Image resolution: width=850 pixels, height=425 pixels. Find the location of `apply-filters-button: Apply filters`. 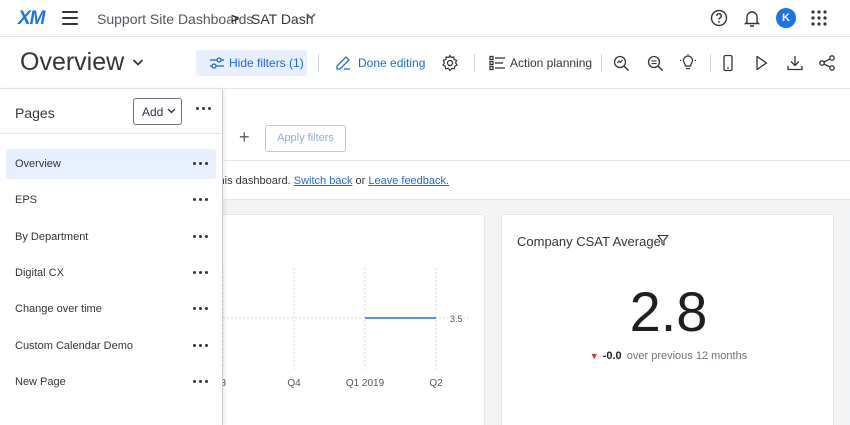

apply-filters-button: Apply filters is located at coordinates (305, 138).